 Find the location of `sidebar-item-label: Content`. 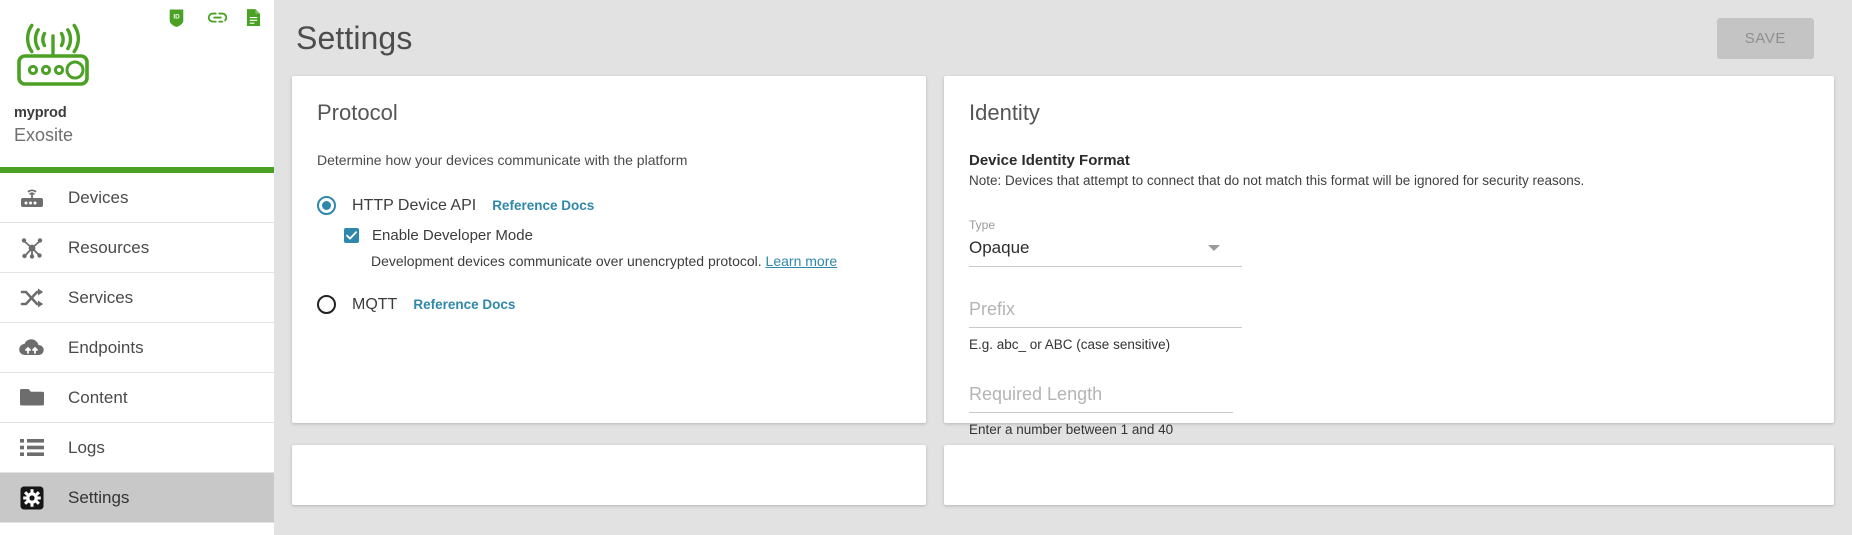

sidebar-item-label: Content is located at coordinates (98, 397).